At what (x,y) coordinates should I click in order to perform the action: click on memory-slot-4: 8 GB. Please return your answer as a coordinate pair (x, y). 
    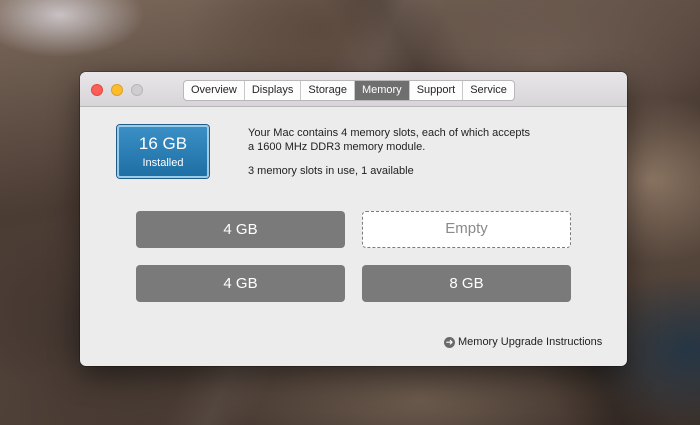
    Looking at the image, I should click on (466, 283).